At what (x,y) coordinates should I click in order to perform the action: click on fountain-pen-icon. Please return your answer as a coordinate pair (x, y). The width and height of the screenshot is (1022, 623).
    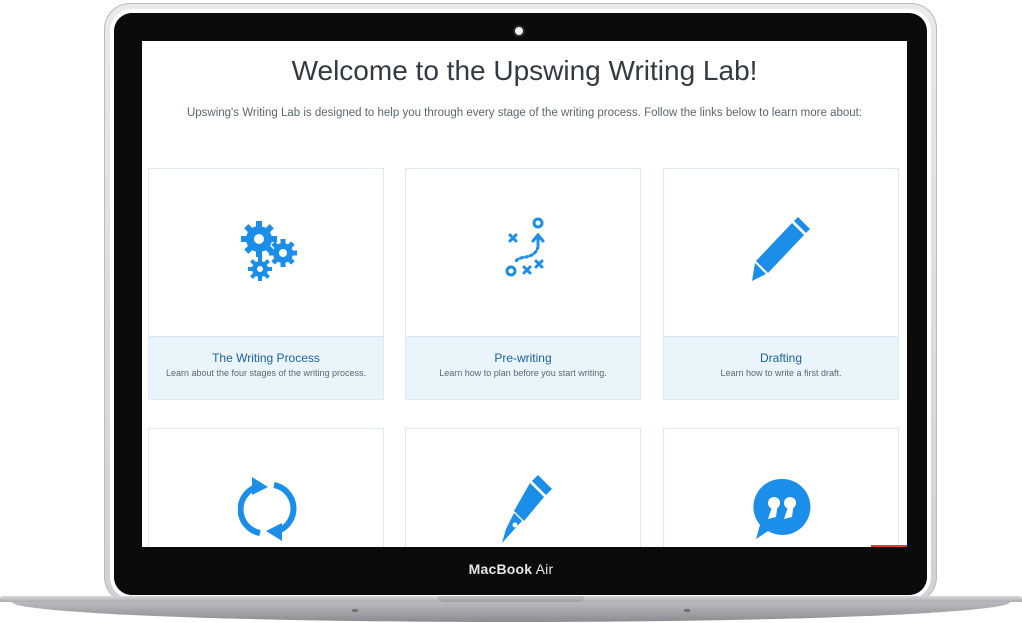
    Looking at the image, I should click on (527, 509).